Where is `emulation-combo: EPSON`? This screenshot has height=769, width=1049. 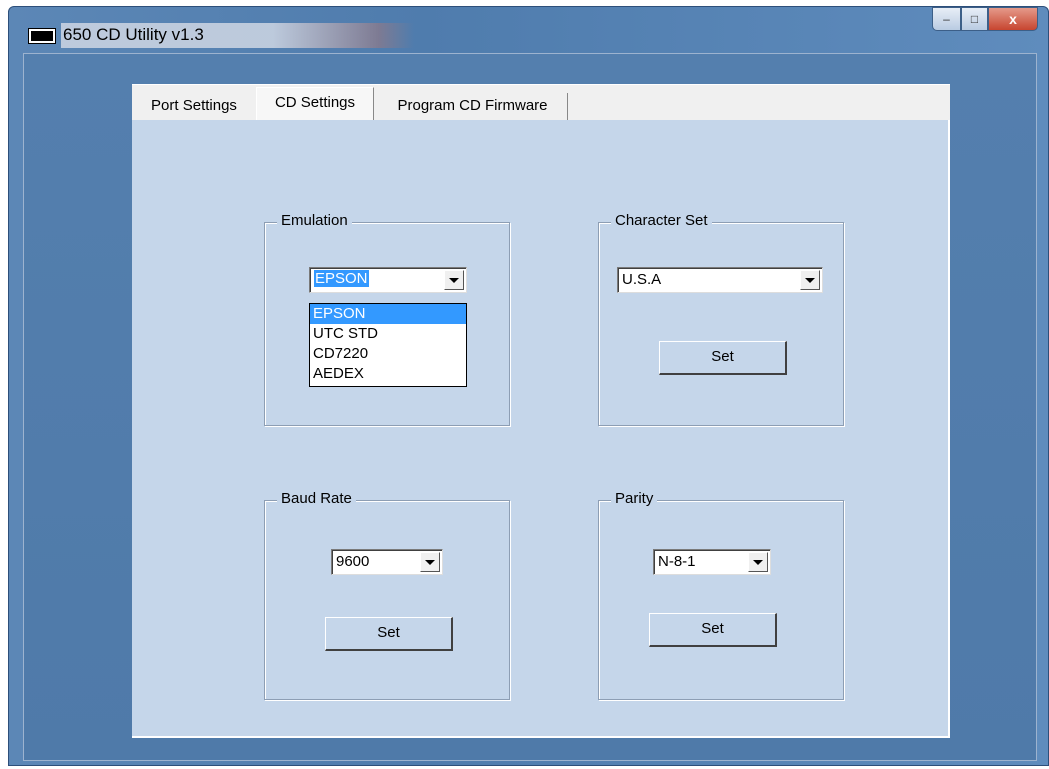 emulation-combo: EPSON is located at coordinates (388, 280).